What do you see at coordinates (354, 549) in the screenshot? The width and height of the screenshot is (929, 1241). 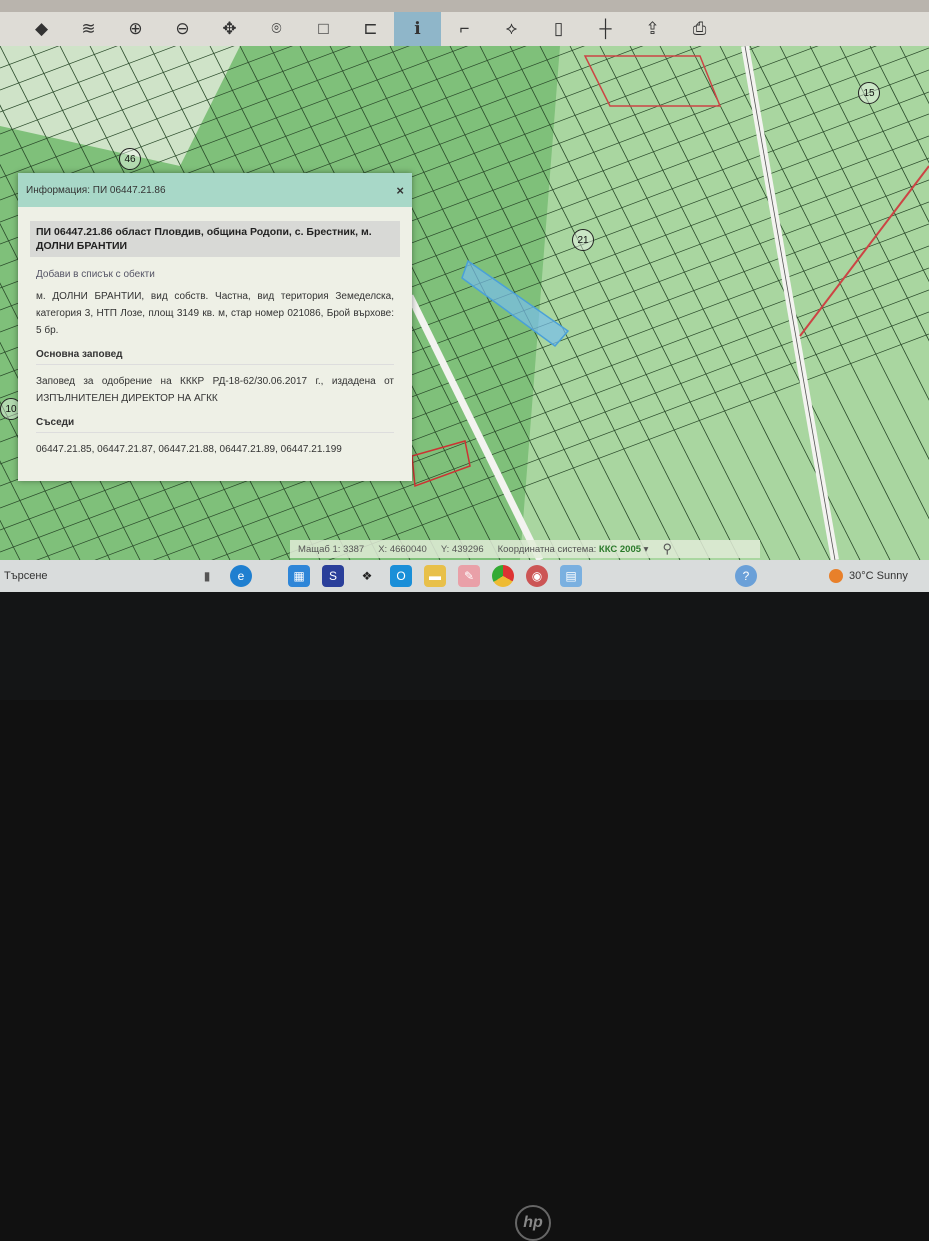 I see `scale-value: 3387` at bounding box center [354, 549].